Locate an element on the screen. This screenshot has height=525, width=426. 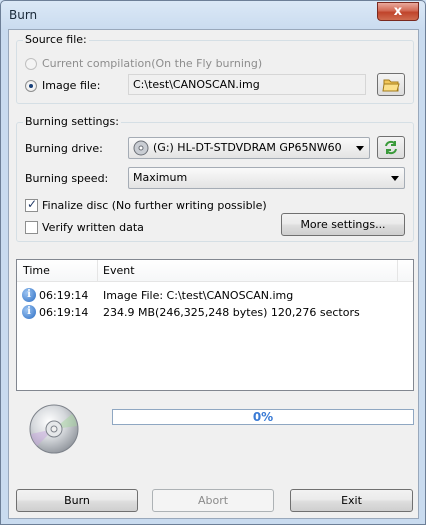
burn-button-label: Burn is located at coordinates (77, 500).